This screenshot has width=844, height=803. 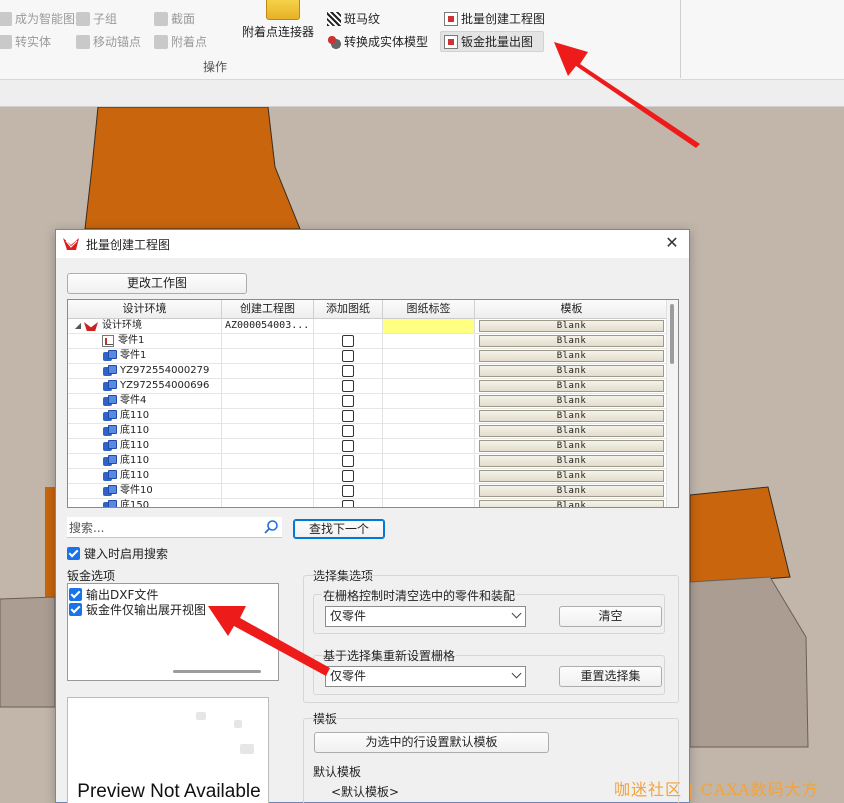 I want to click on table-row: YZ972554000279 Blank, so click(x=373, y=371).